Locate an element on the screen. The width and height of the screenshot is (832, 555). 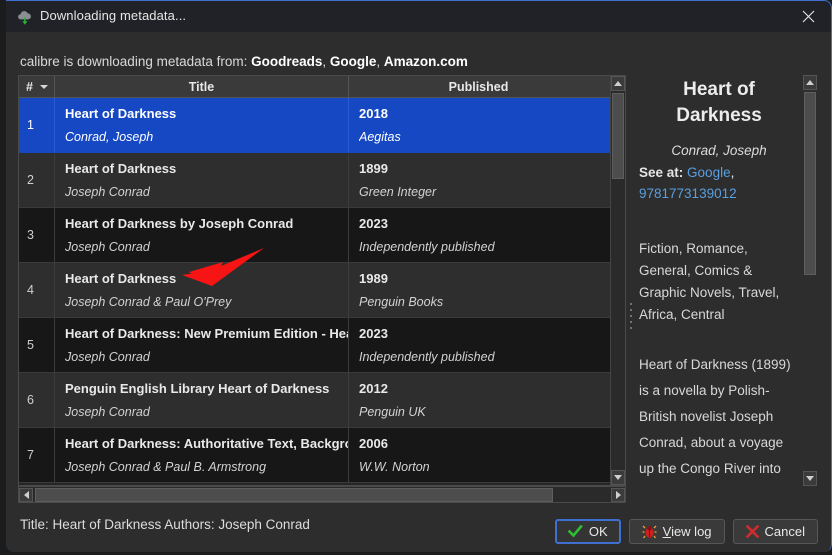
detail-scroll-thumb is located at coordinates (810, 183).